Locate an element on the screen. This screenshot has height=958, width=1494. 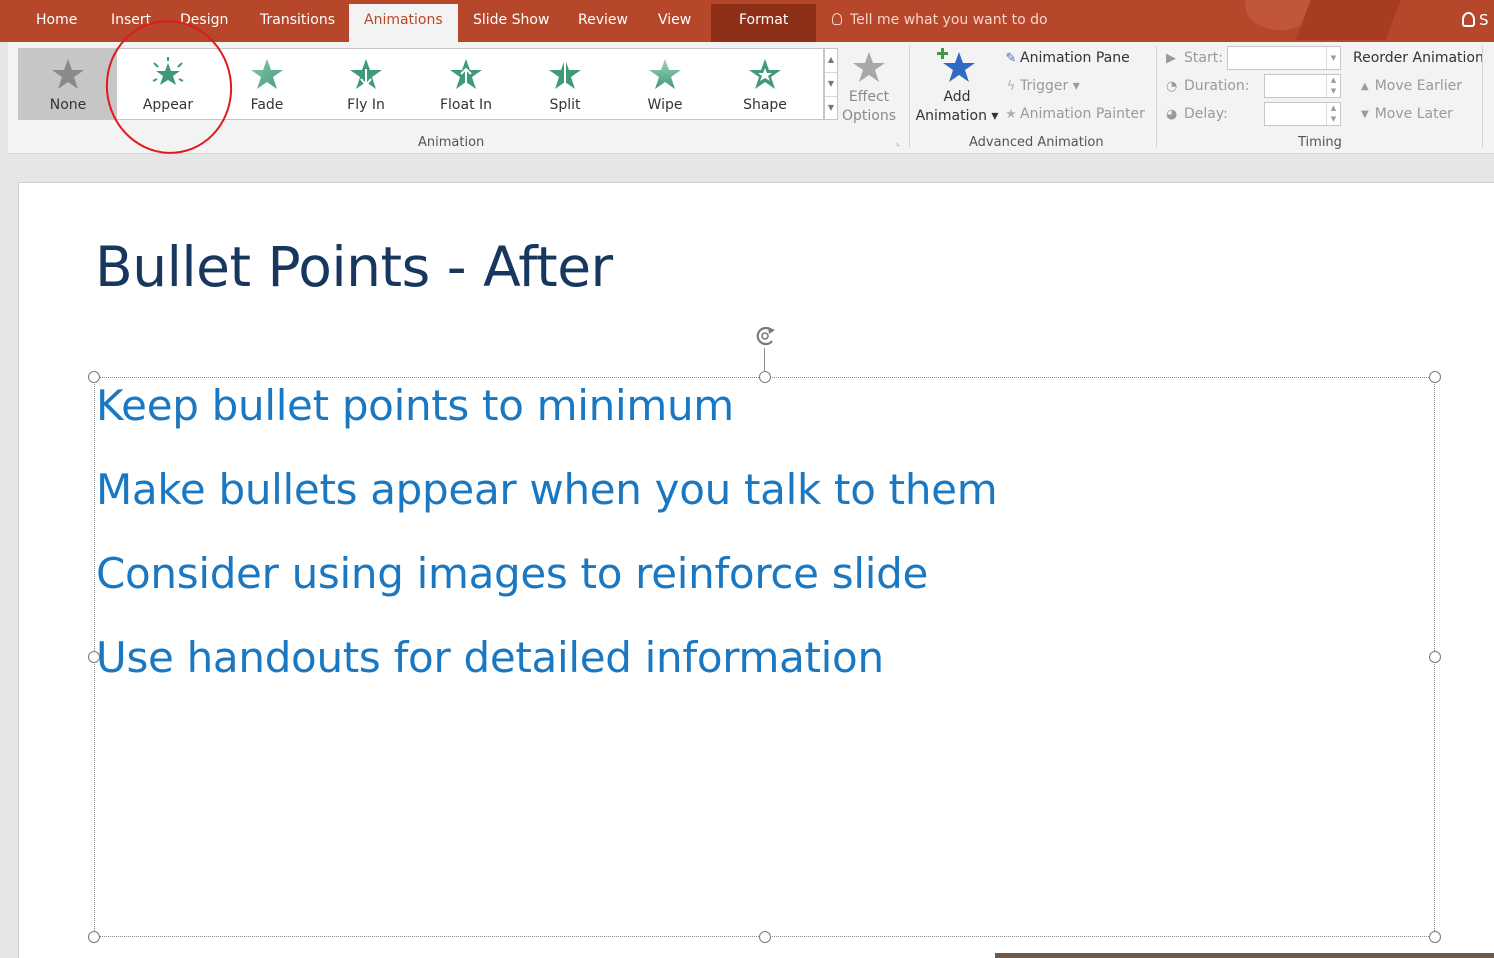
effect-options-button: Effect Options is located at coordinates (869, 88).